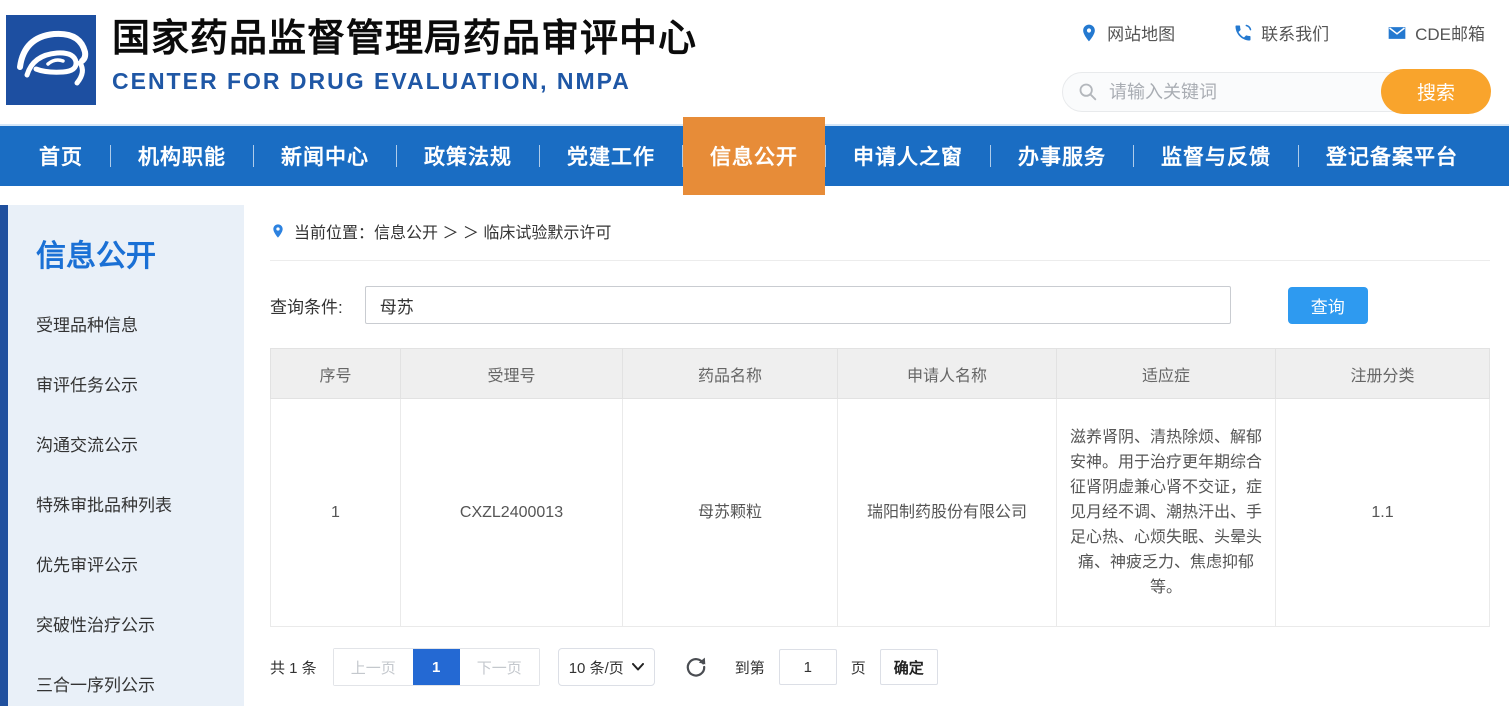  What do you see at coordinates (596, 668) in the screenshot?
I see `page-size-value: 10 条/页` at bounding box center [596, 668].